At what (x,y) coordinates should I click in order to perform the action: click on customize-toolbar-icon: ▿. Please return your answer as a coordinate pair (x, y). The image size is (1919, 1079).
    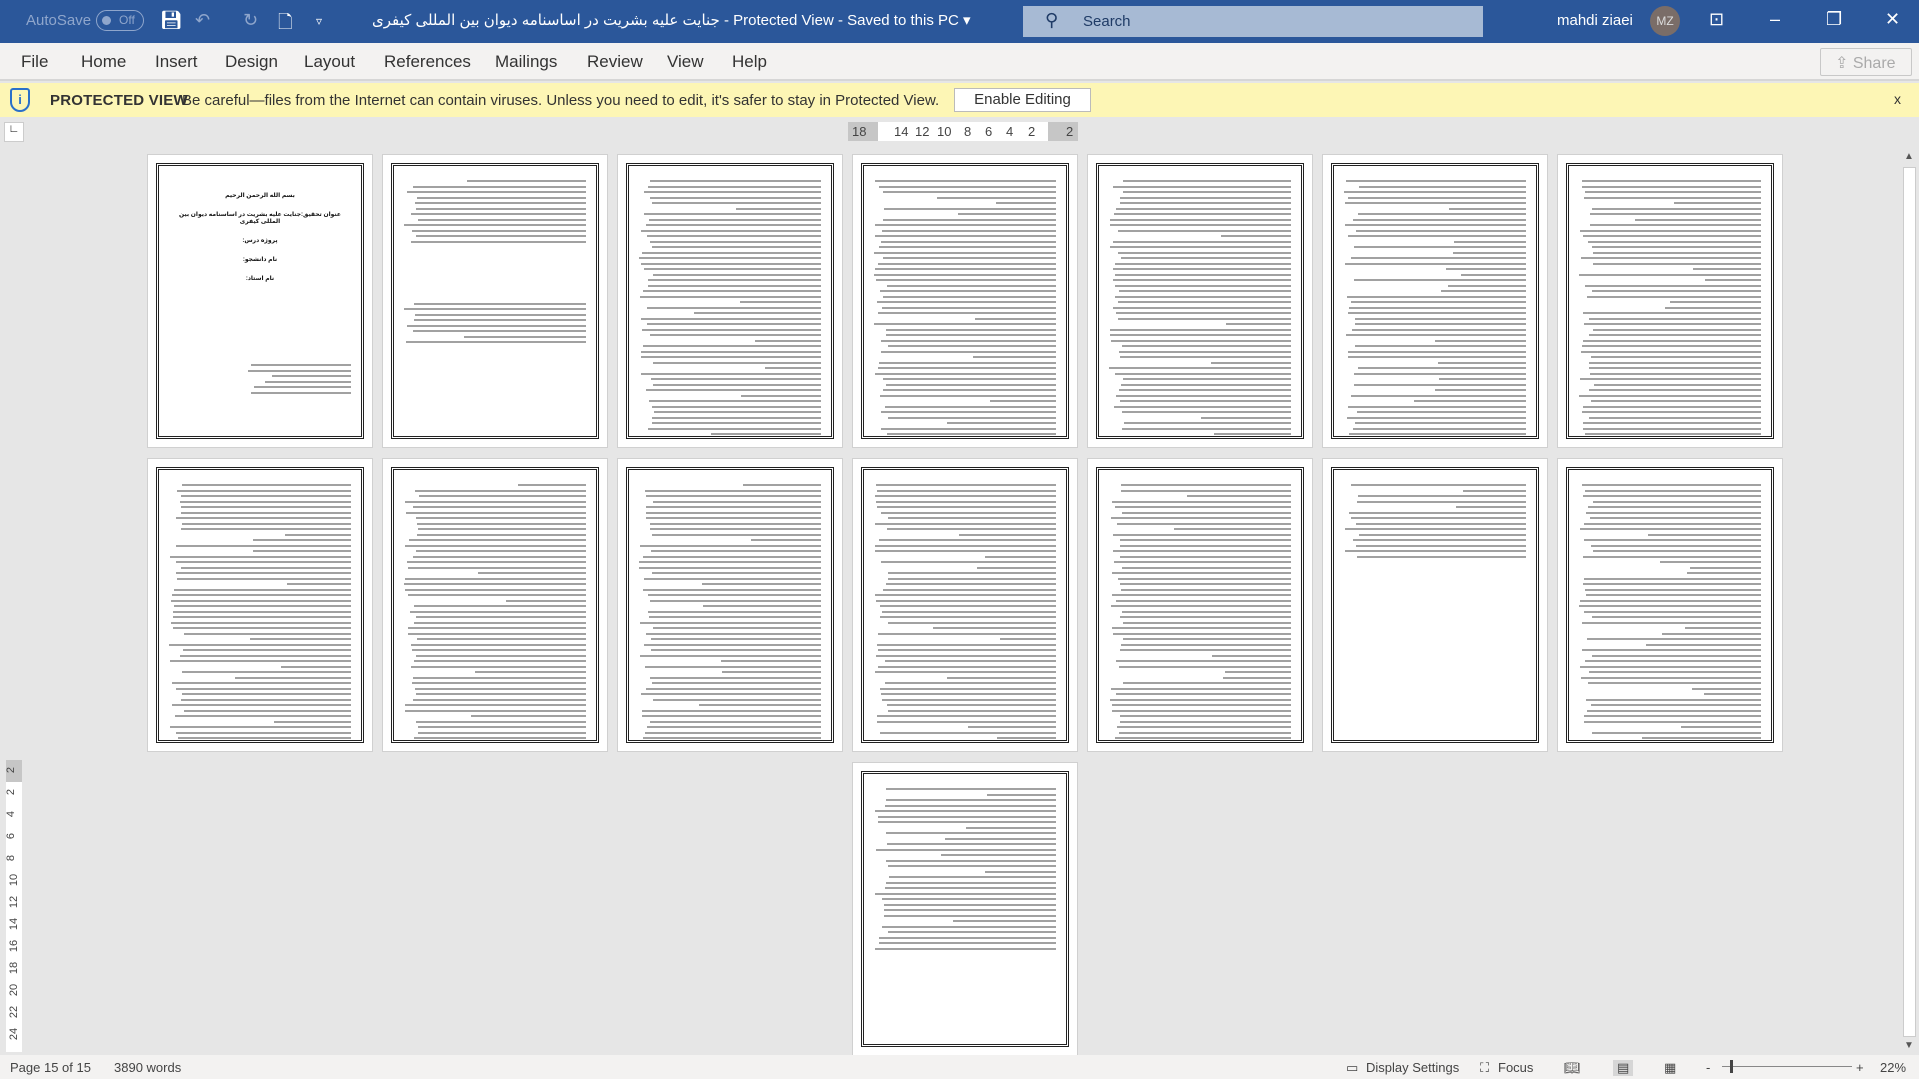
    Looking at the image, I should click on (319, 21).